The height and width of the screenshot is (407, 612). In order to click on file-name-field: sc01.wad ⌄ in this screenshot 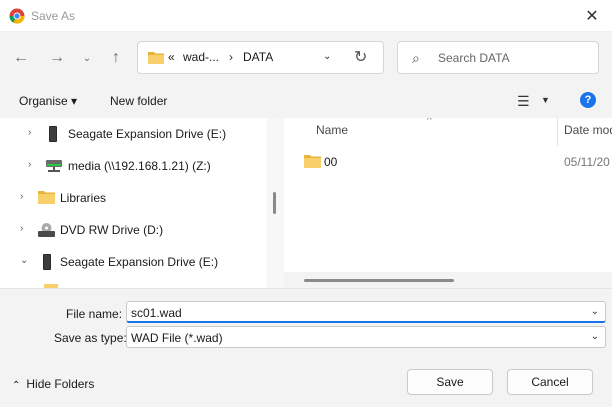, I will do `click(366, 312)`.